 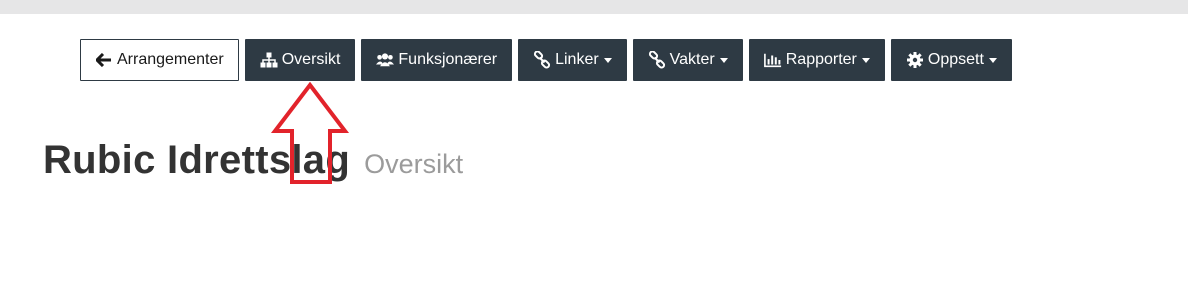 What do you see at coordinates (692, 59) in the screenshot?
I see `shifts-label: Vakter` at bounding box center [692, 59].